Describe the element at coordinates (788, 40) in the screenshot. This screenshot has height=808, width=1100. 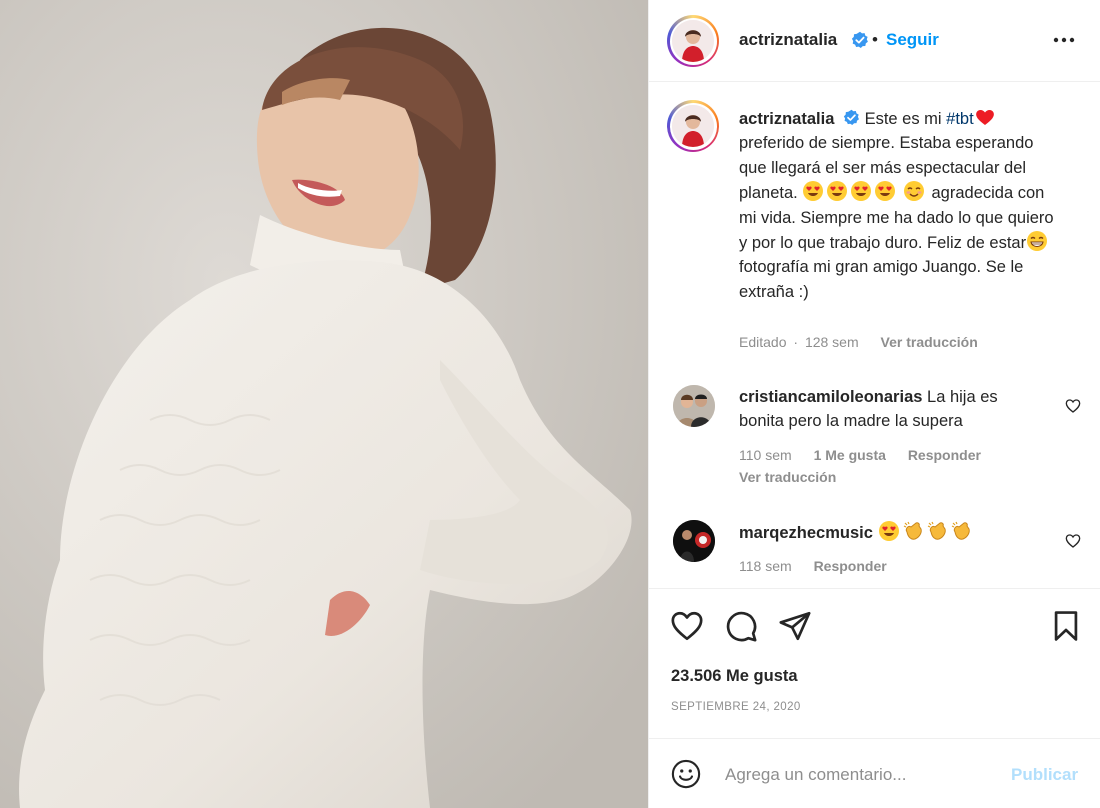
I see `author-username: actriznatalia` at that location.